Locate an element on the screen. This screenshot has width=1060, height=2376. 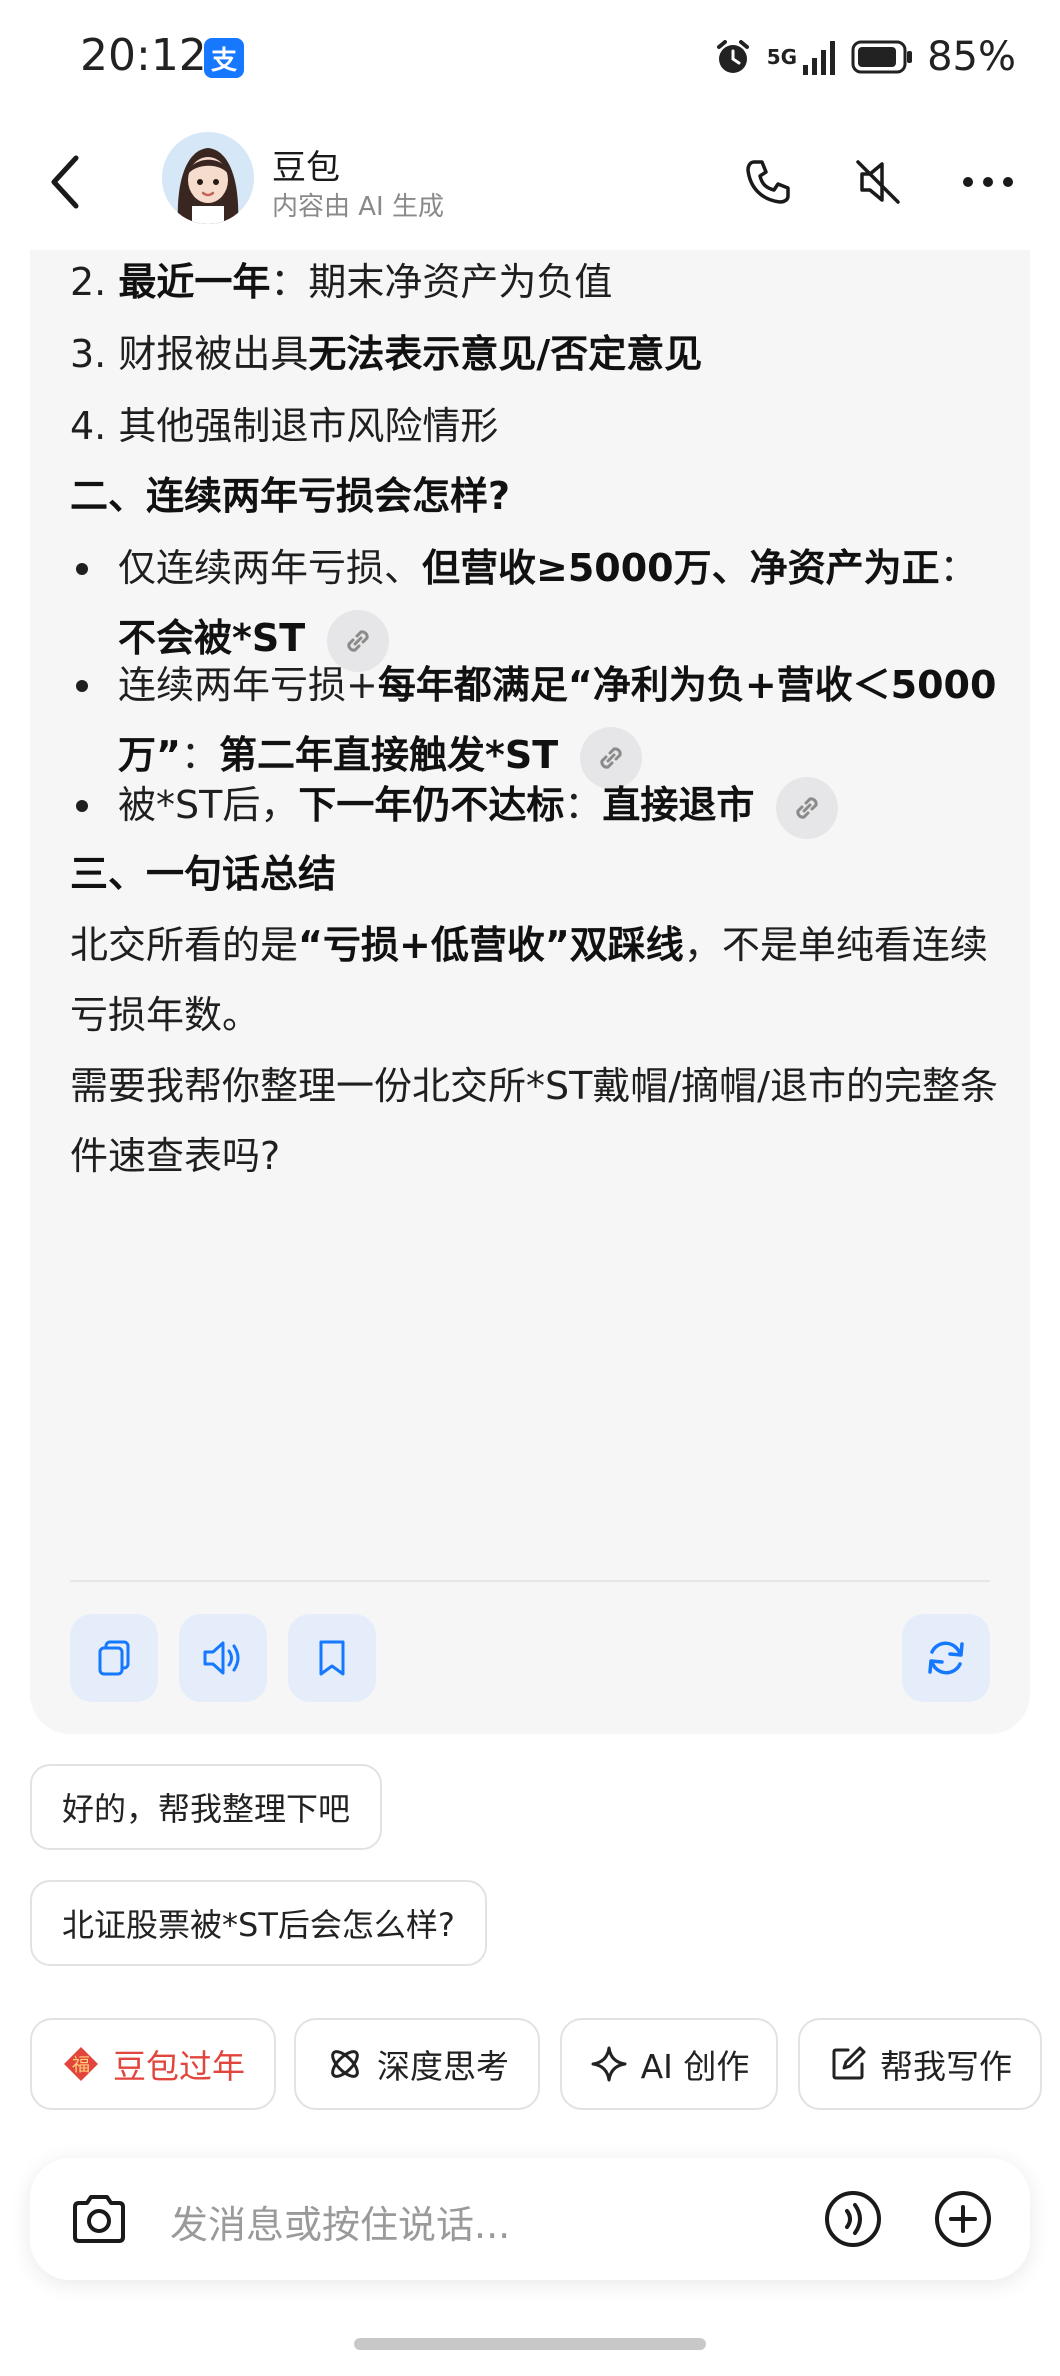
avatar is located at coordinates (208, 178).